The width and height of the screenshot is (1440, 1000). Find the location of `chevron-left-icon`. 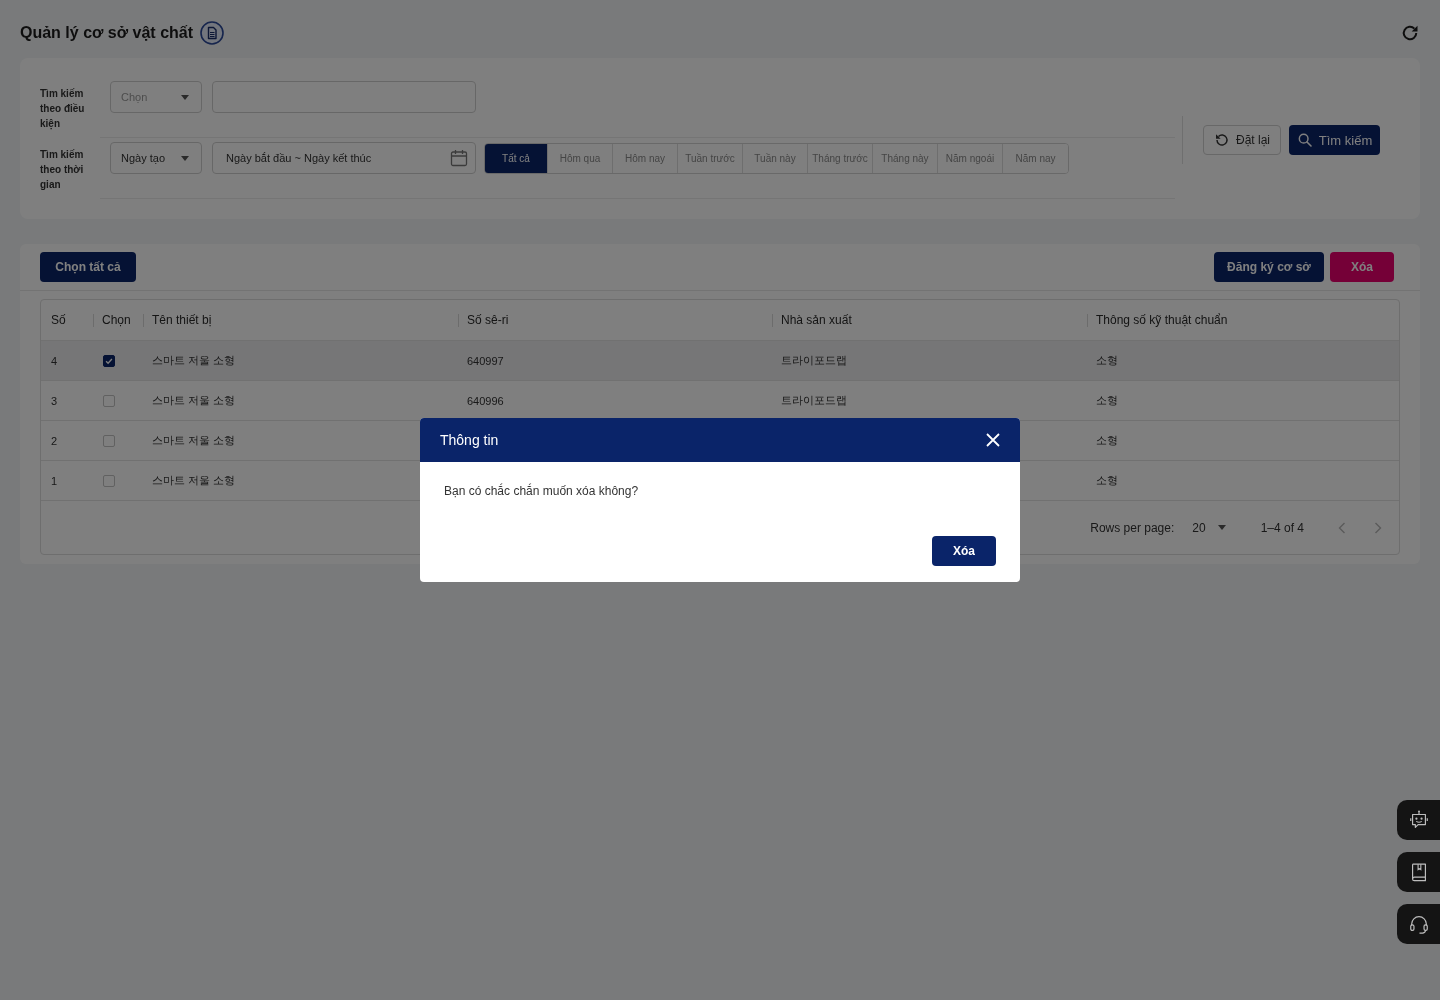

chevron-left-icon is located at coordinates (1342, 527).